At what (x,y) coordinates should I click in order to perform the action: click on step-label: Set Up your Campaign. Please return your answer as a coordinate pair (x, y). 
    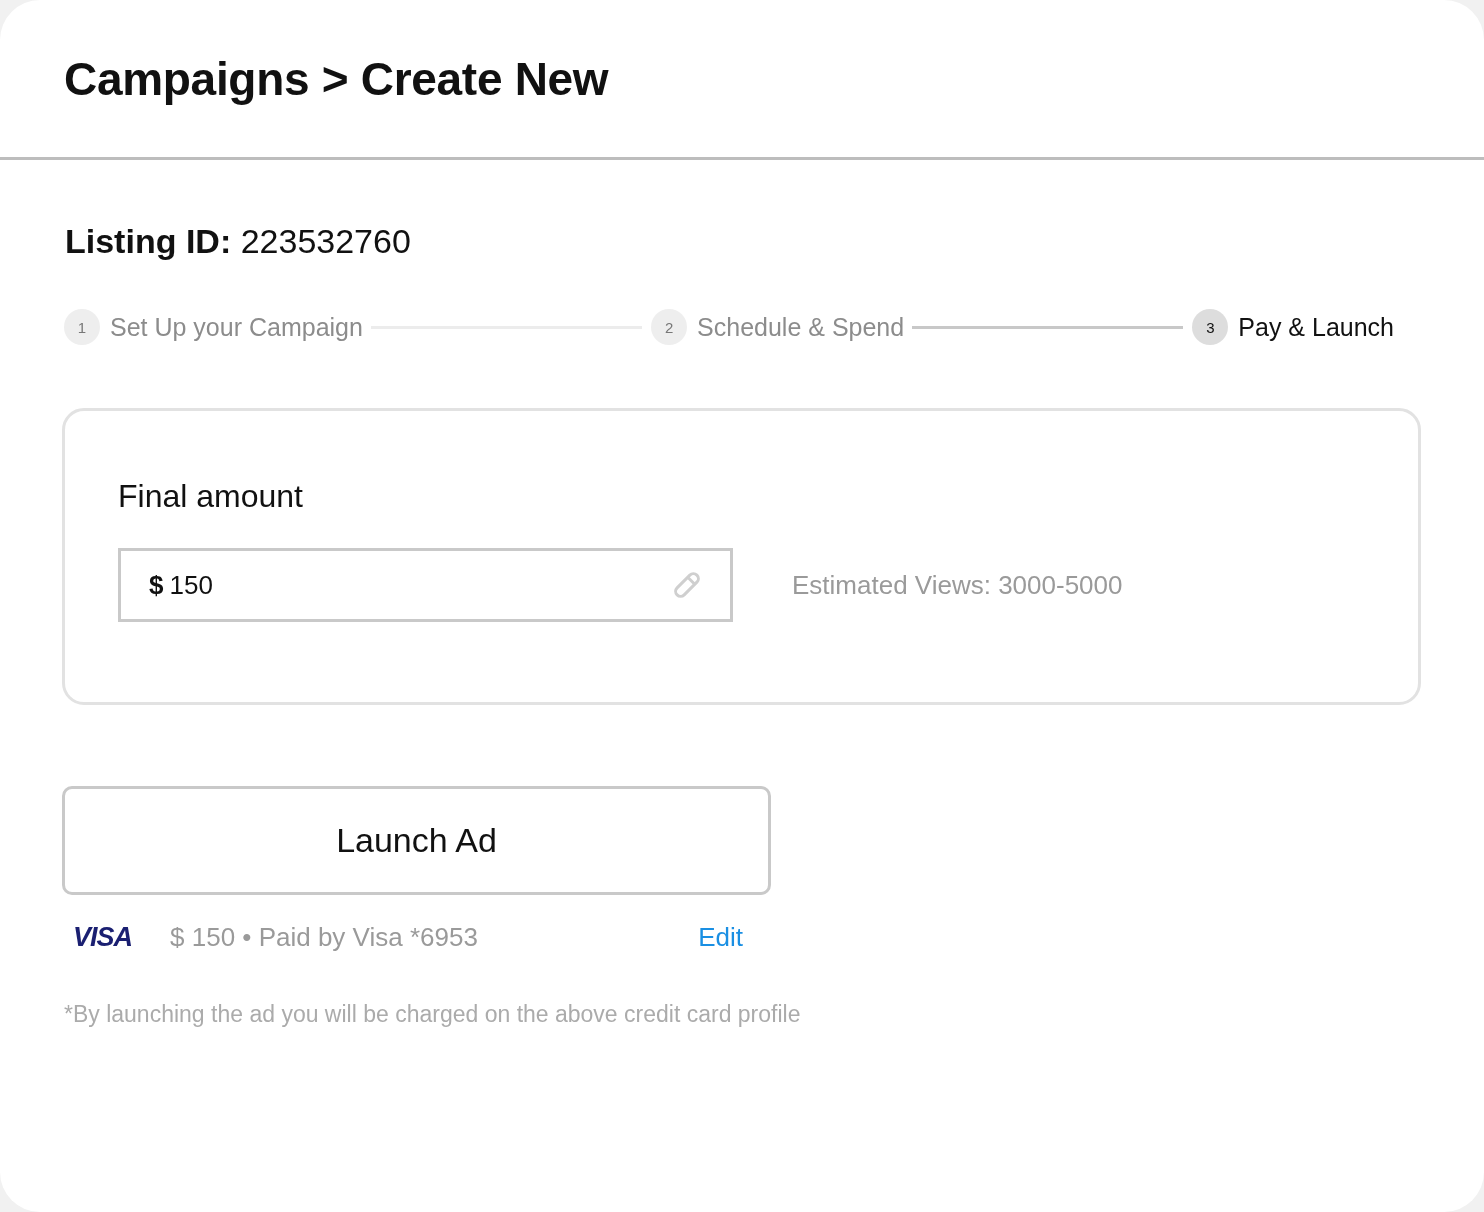
    Looking at the image, I should click on (236, 327).